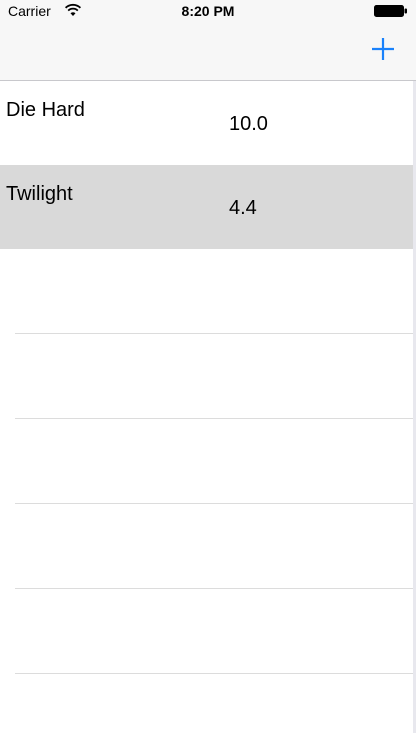  What do you see at coordinates (208, 207) in the screenshot?
I see `table-row-selected: Twilight 4.4` at bounding box center [208, 207].